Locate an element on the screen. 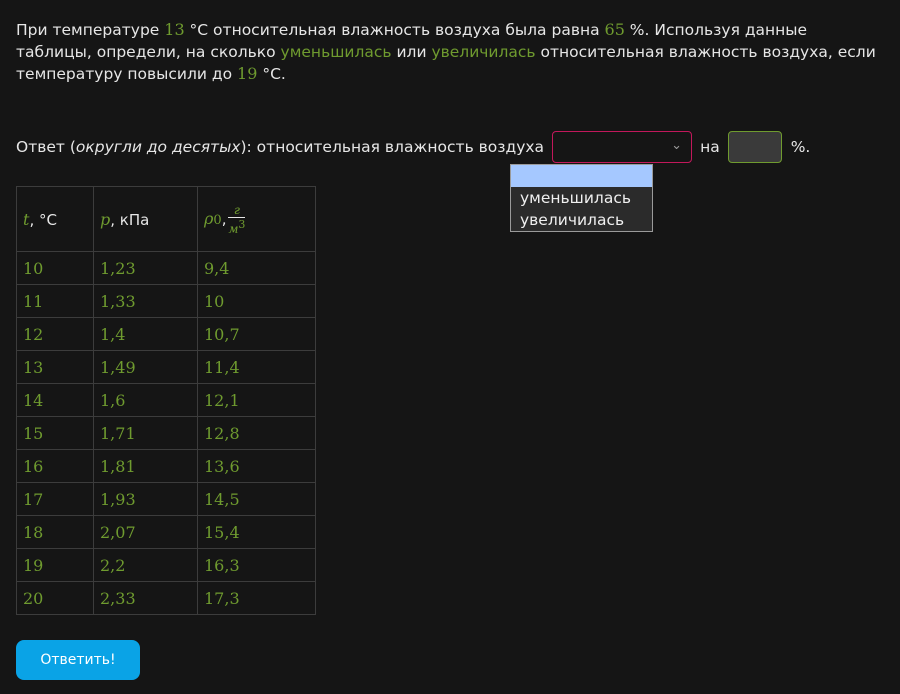 The width and height of the screenshot is (900, 694). table-row: 18 2,07 15,4 is located at coordinates (166, 532).